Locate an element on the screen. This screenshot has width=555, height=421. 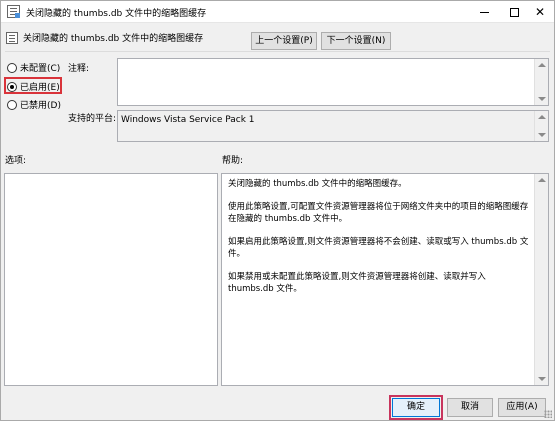
radio-disabled: 已禁用(D) is located at coordinates (34, 105).